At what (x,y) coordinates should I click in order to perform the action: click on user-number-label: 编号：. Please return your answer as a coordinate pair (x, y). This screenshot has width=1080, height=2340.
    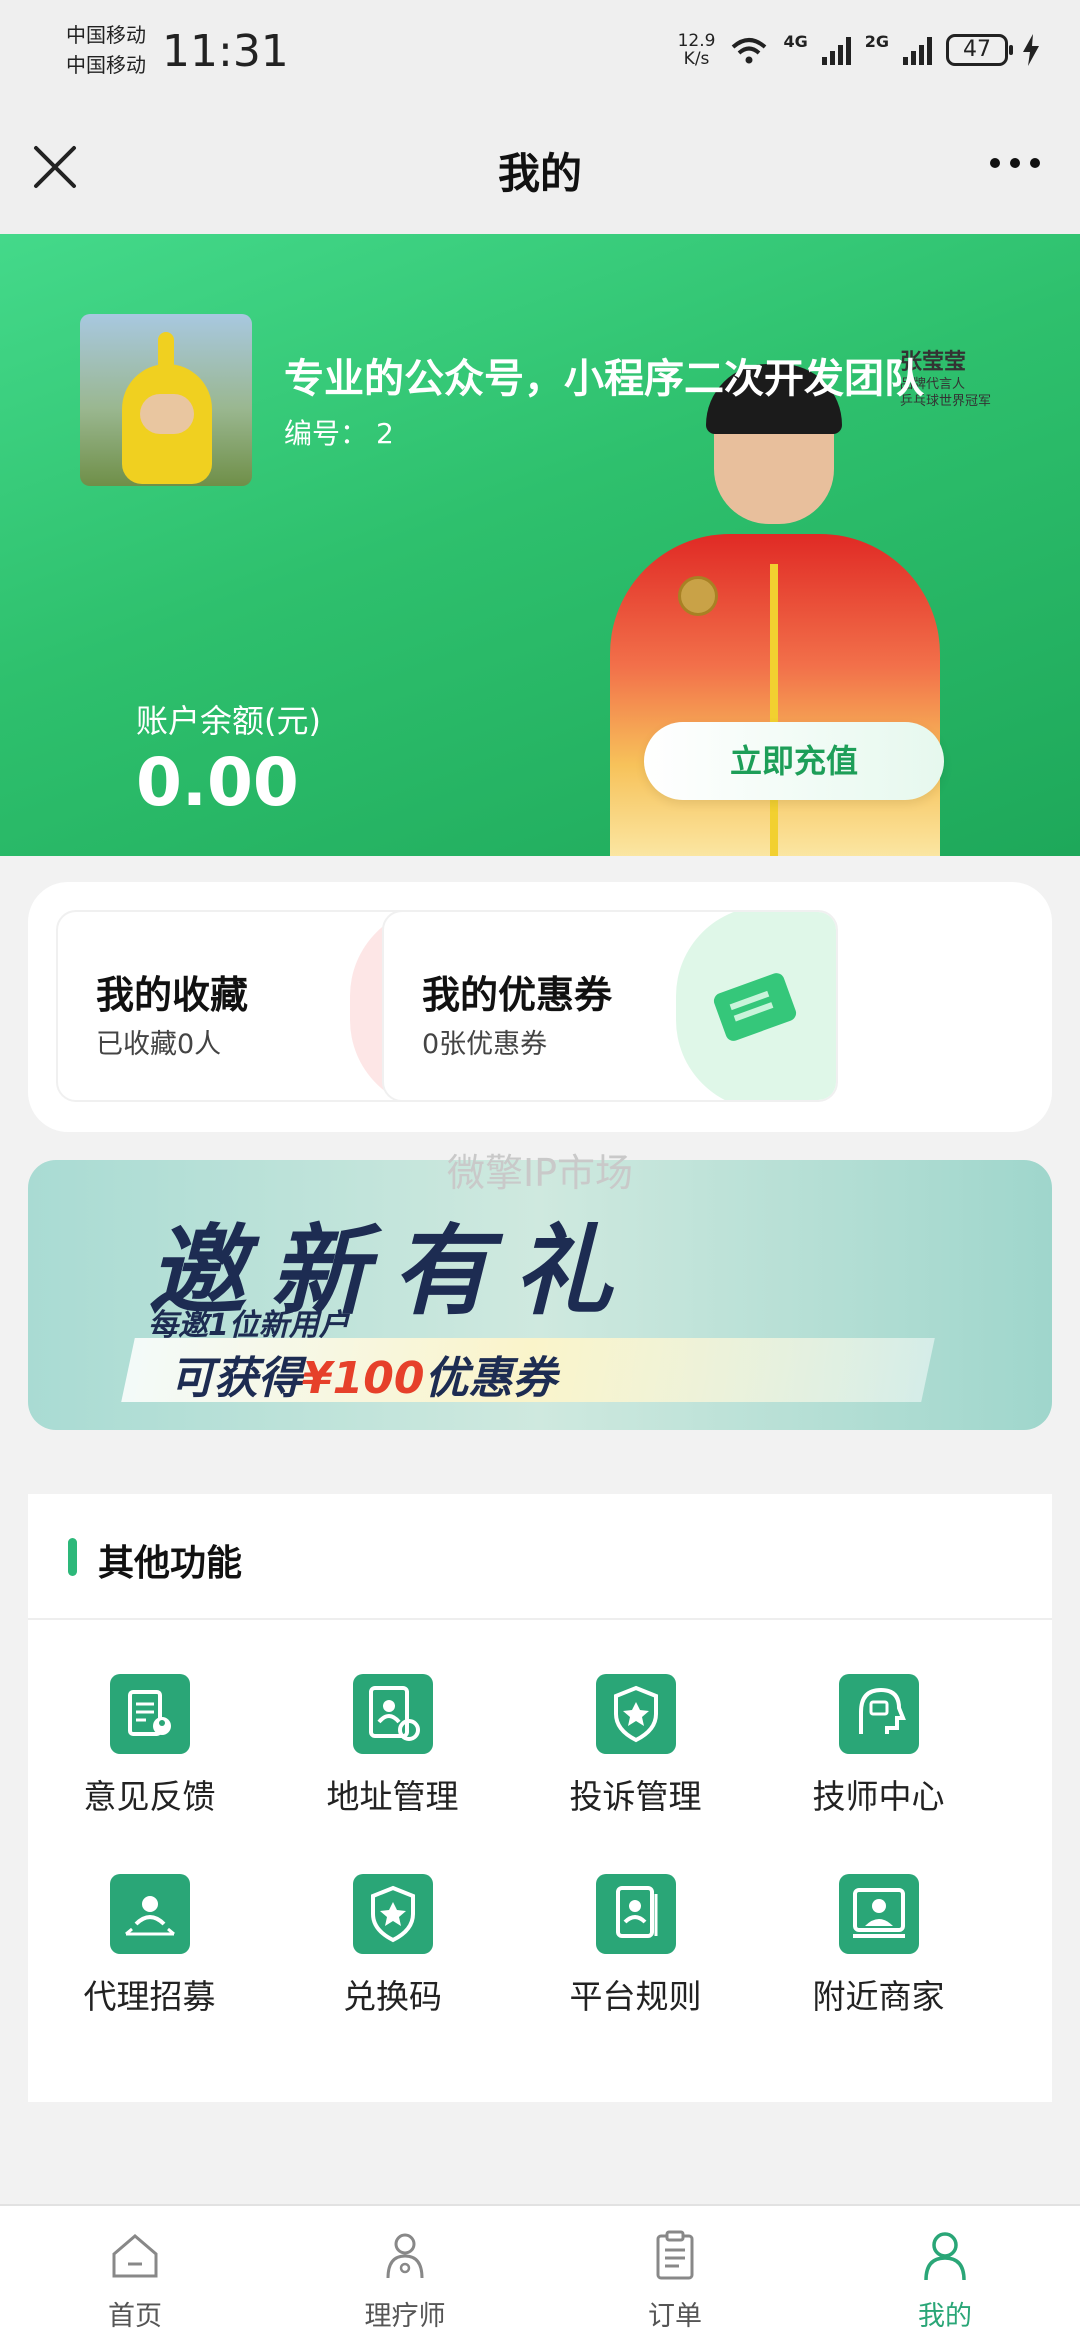
    Looking at the image, I should click on (326, 433).